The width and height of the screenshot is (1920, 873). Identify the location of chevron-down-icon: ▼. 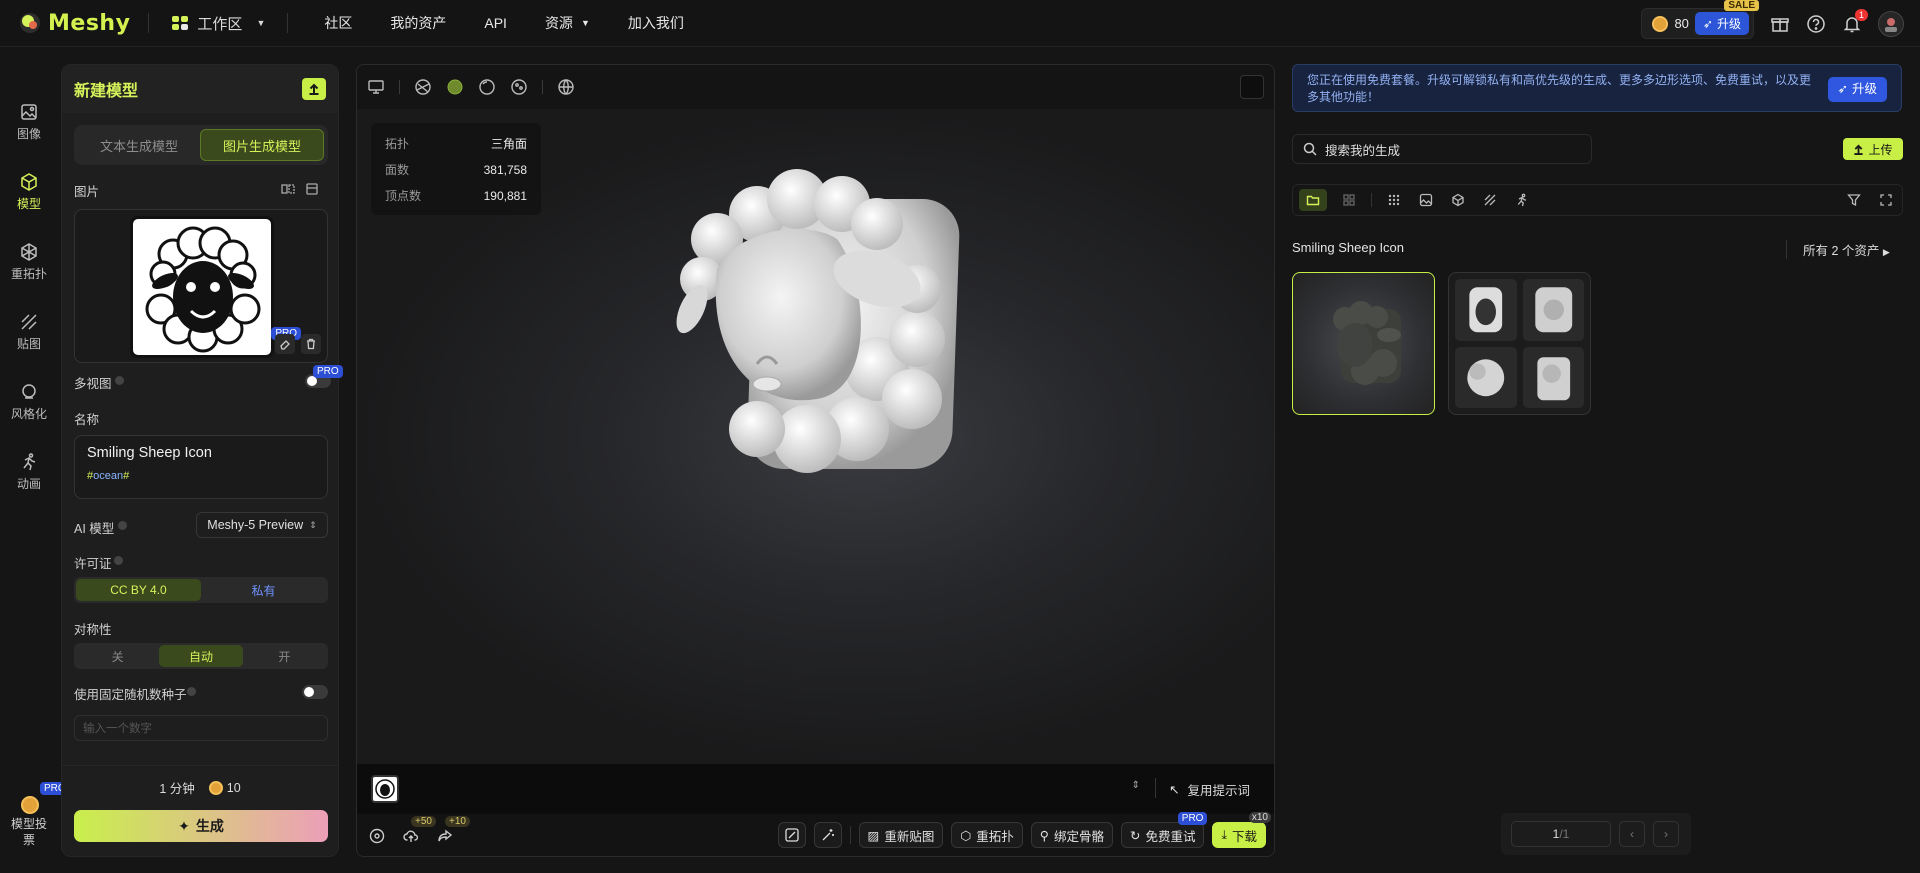
(585, 23).